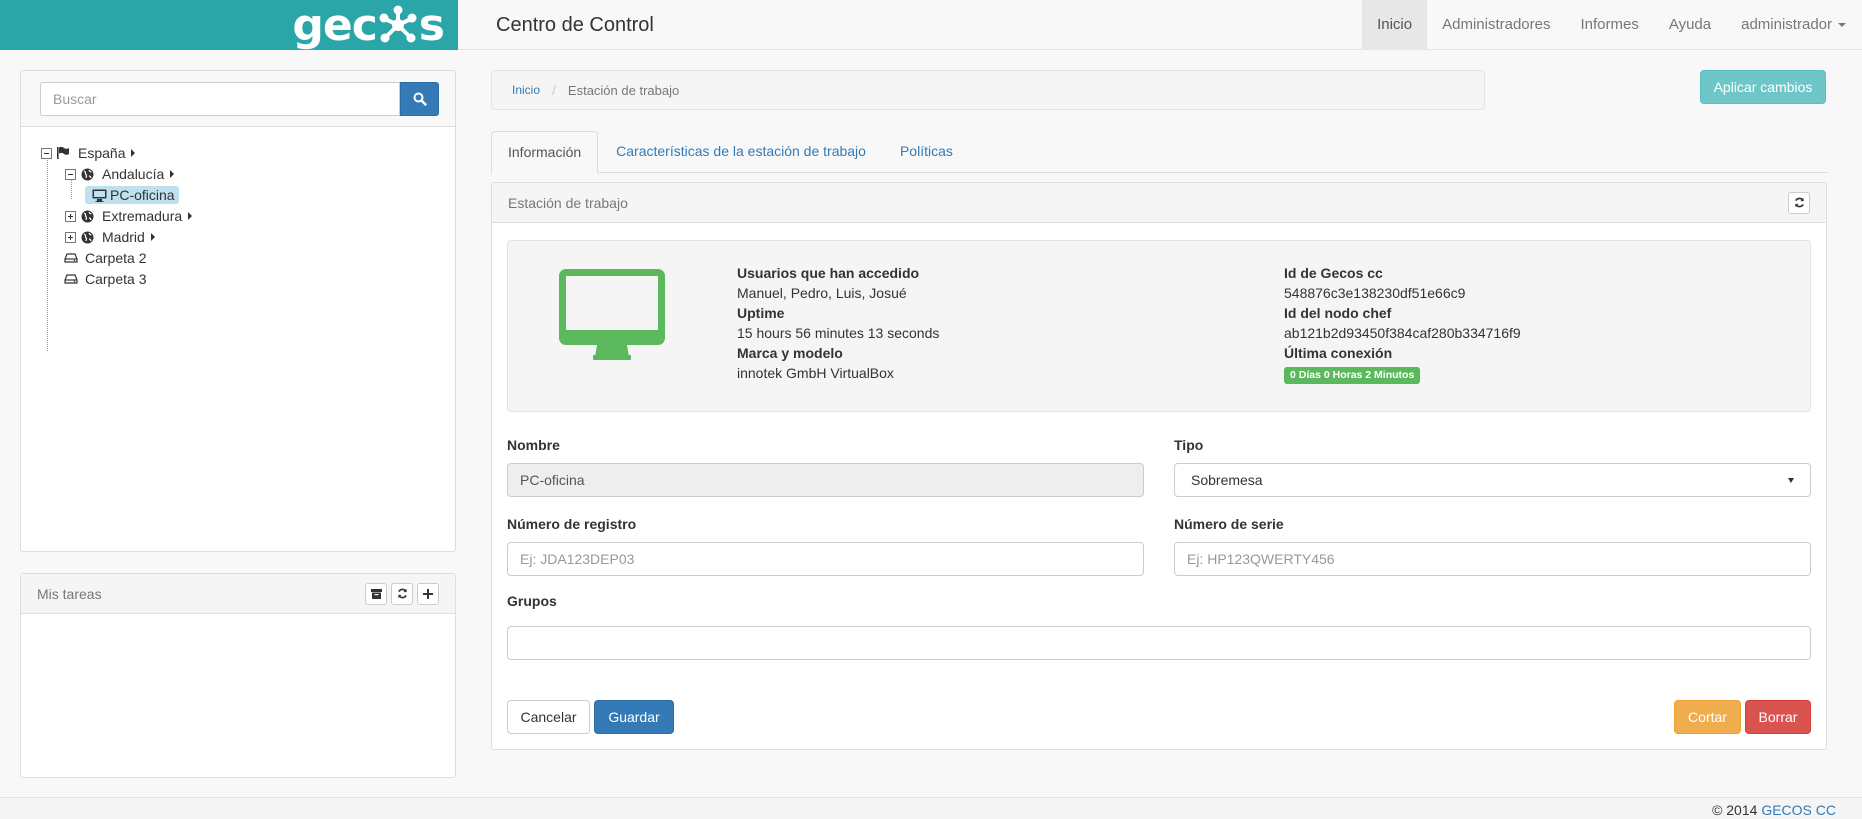  I want to click on footer-link: GECOS CC, so click(1798, 810).